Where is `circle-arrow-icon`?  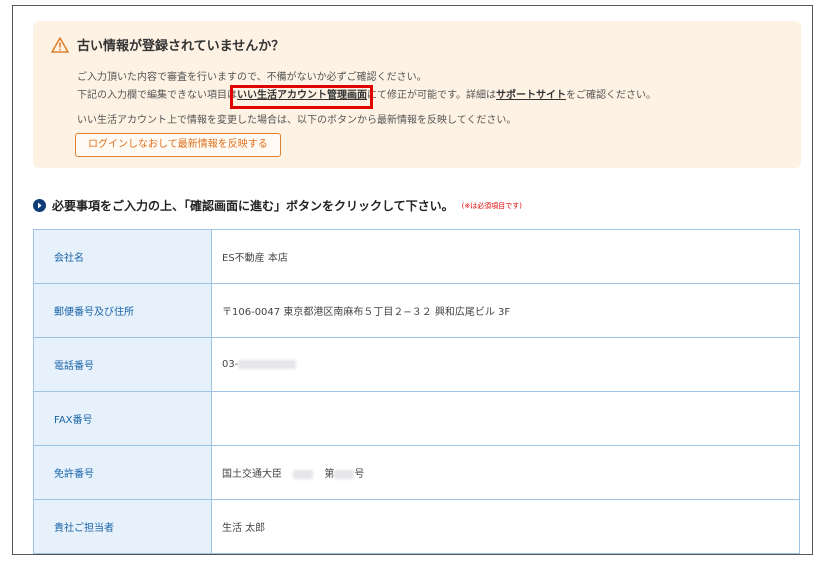
circle-arrow-icon is located at coordinates (39, 205).